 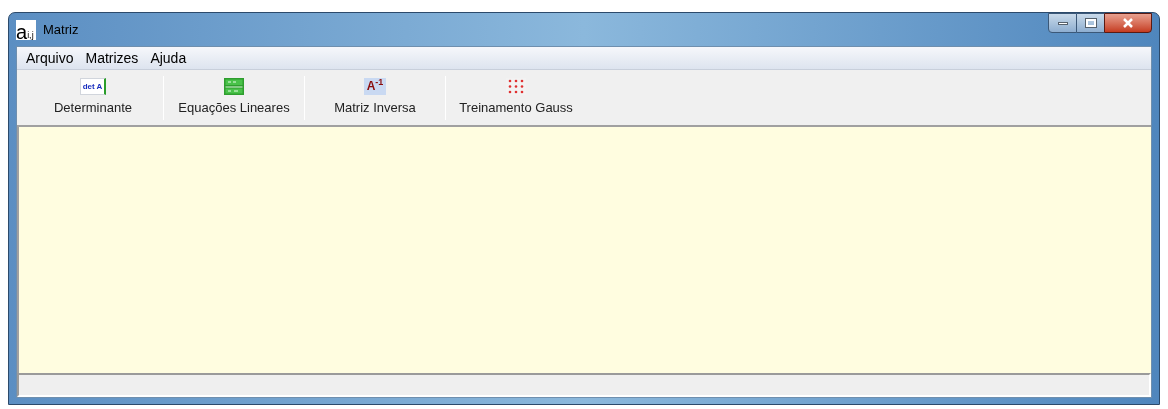 I want to click on toolbar-button: A$^{-1}$ Matriz Inversa, so click(x=375, y=97).